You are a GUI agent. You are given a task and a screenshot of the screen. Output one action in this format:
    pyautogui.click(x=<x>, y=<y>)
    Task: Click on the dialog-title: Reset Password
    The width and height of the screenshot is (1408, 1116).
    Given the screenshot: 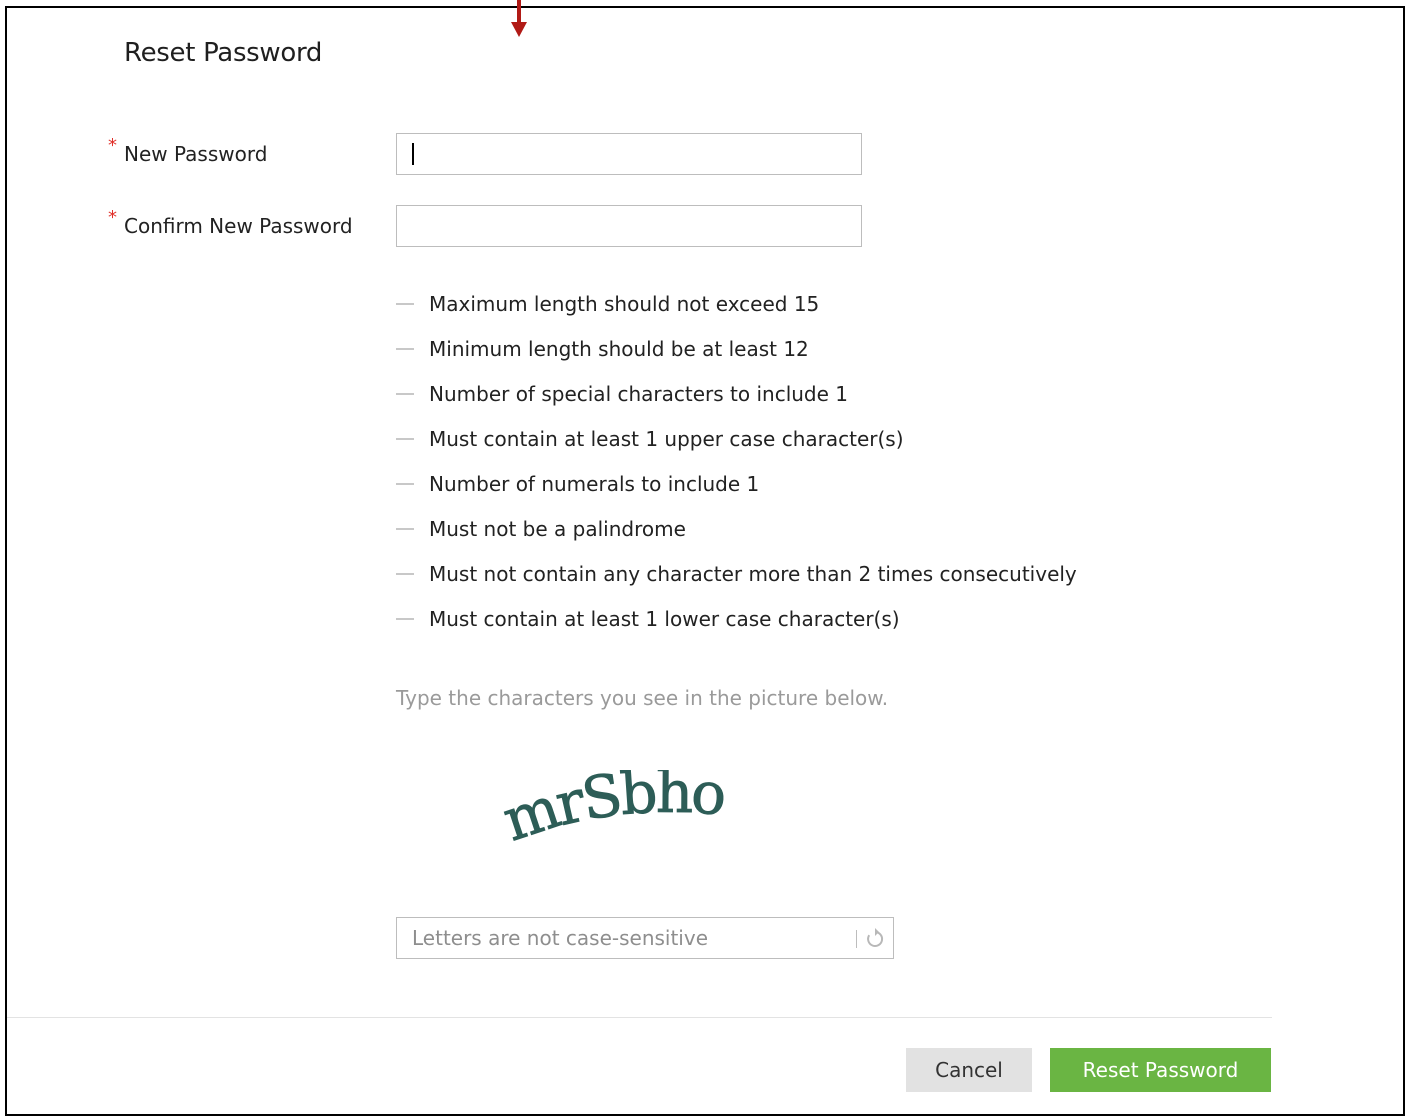 What is the action you would take?
    pyautogui.click(x=223, y=53)
    